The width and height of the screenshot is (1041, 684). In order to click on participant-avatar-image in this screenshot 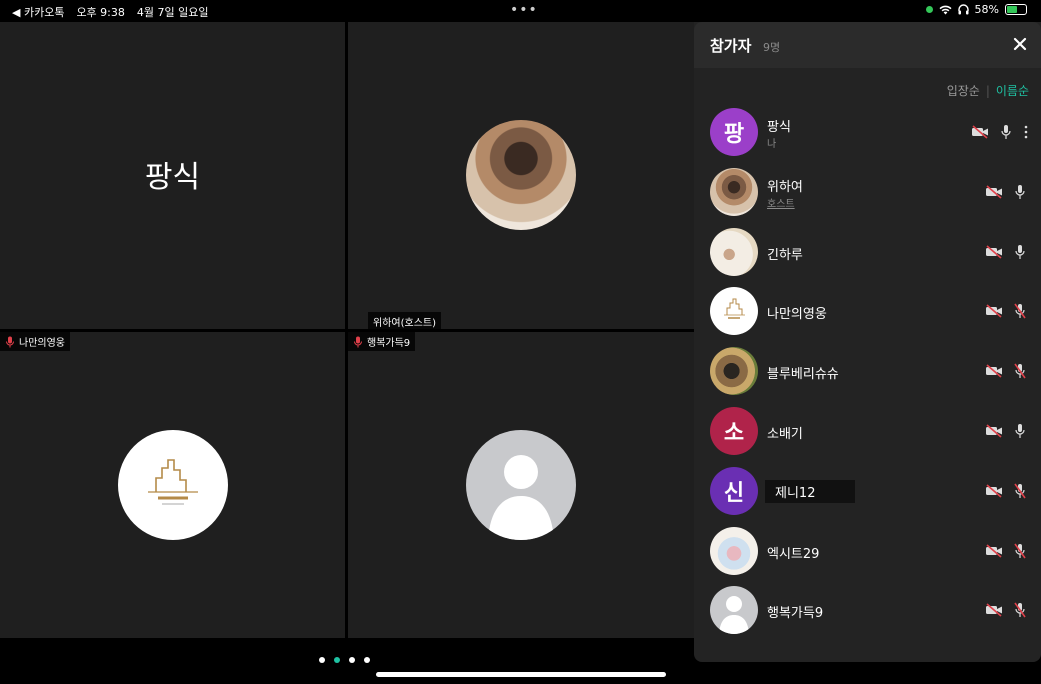, I will do `click(521, 175)`.